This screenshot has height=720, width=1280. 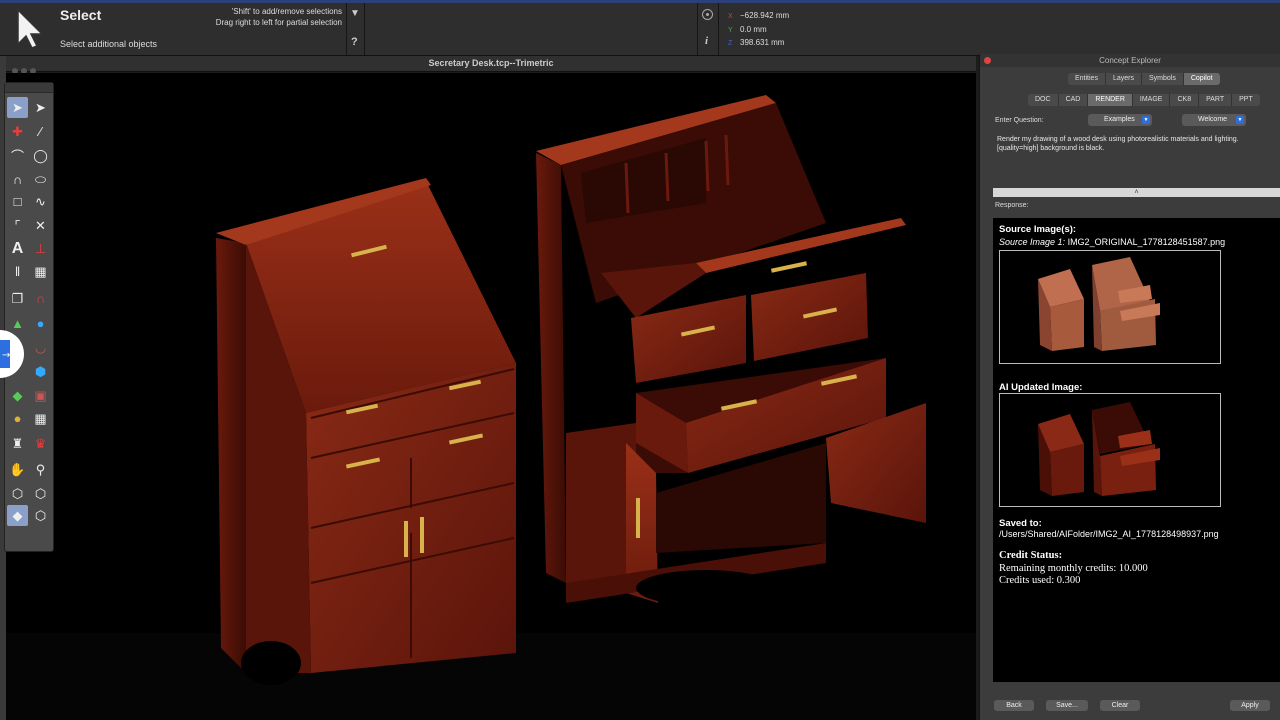 I want to click on crosshair-icon, so click(x=707, y=14).